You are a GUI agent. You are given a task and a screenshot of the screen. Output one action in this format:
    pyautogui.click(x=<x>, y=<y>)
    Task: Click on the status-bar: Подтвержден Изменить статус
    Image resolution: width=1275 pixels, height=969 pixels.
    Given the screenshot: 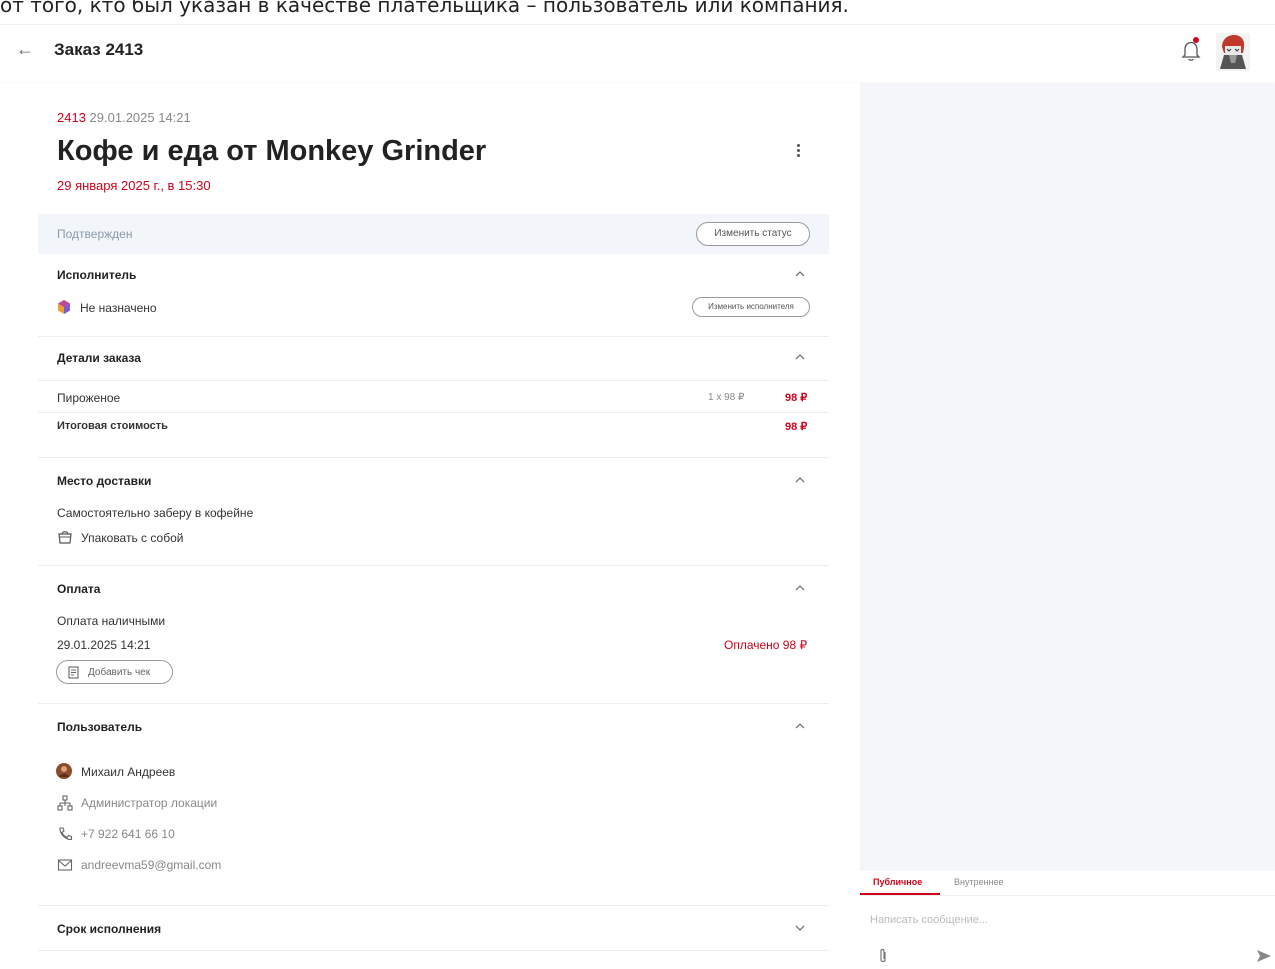 What is the action you would take?
    pyautogui.click(x=433, y=234)
    